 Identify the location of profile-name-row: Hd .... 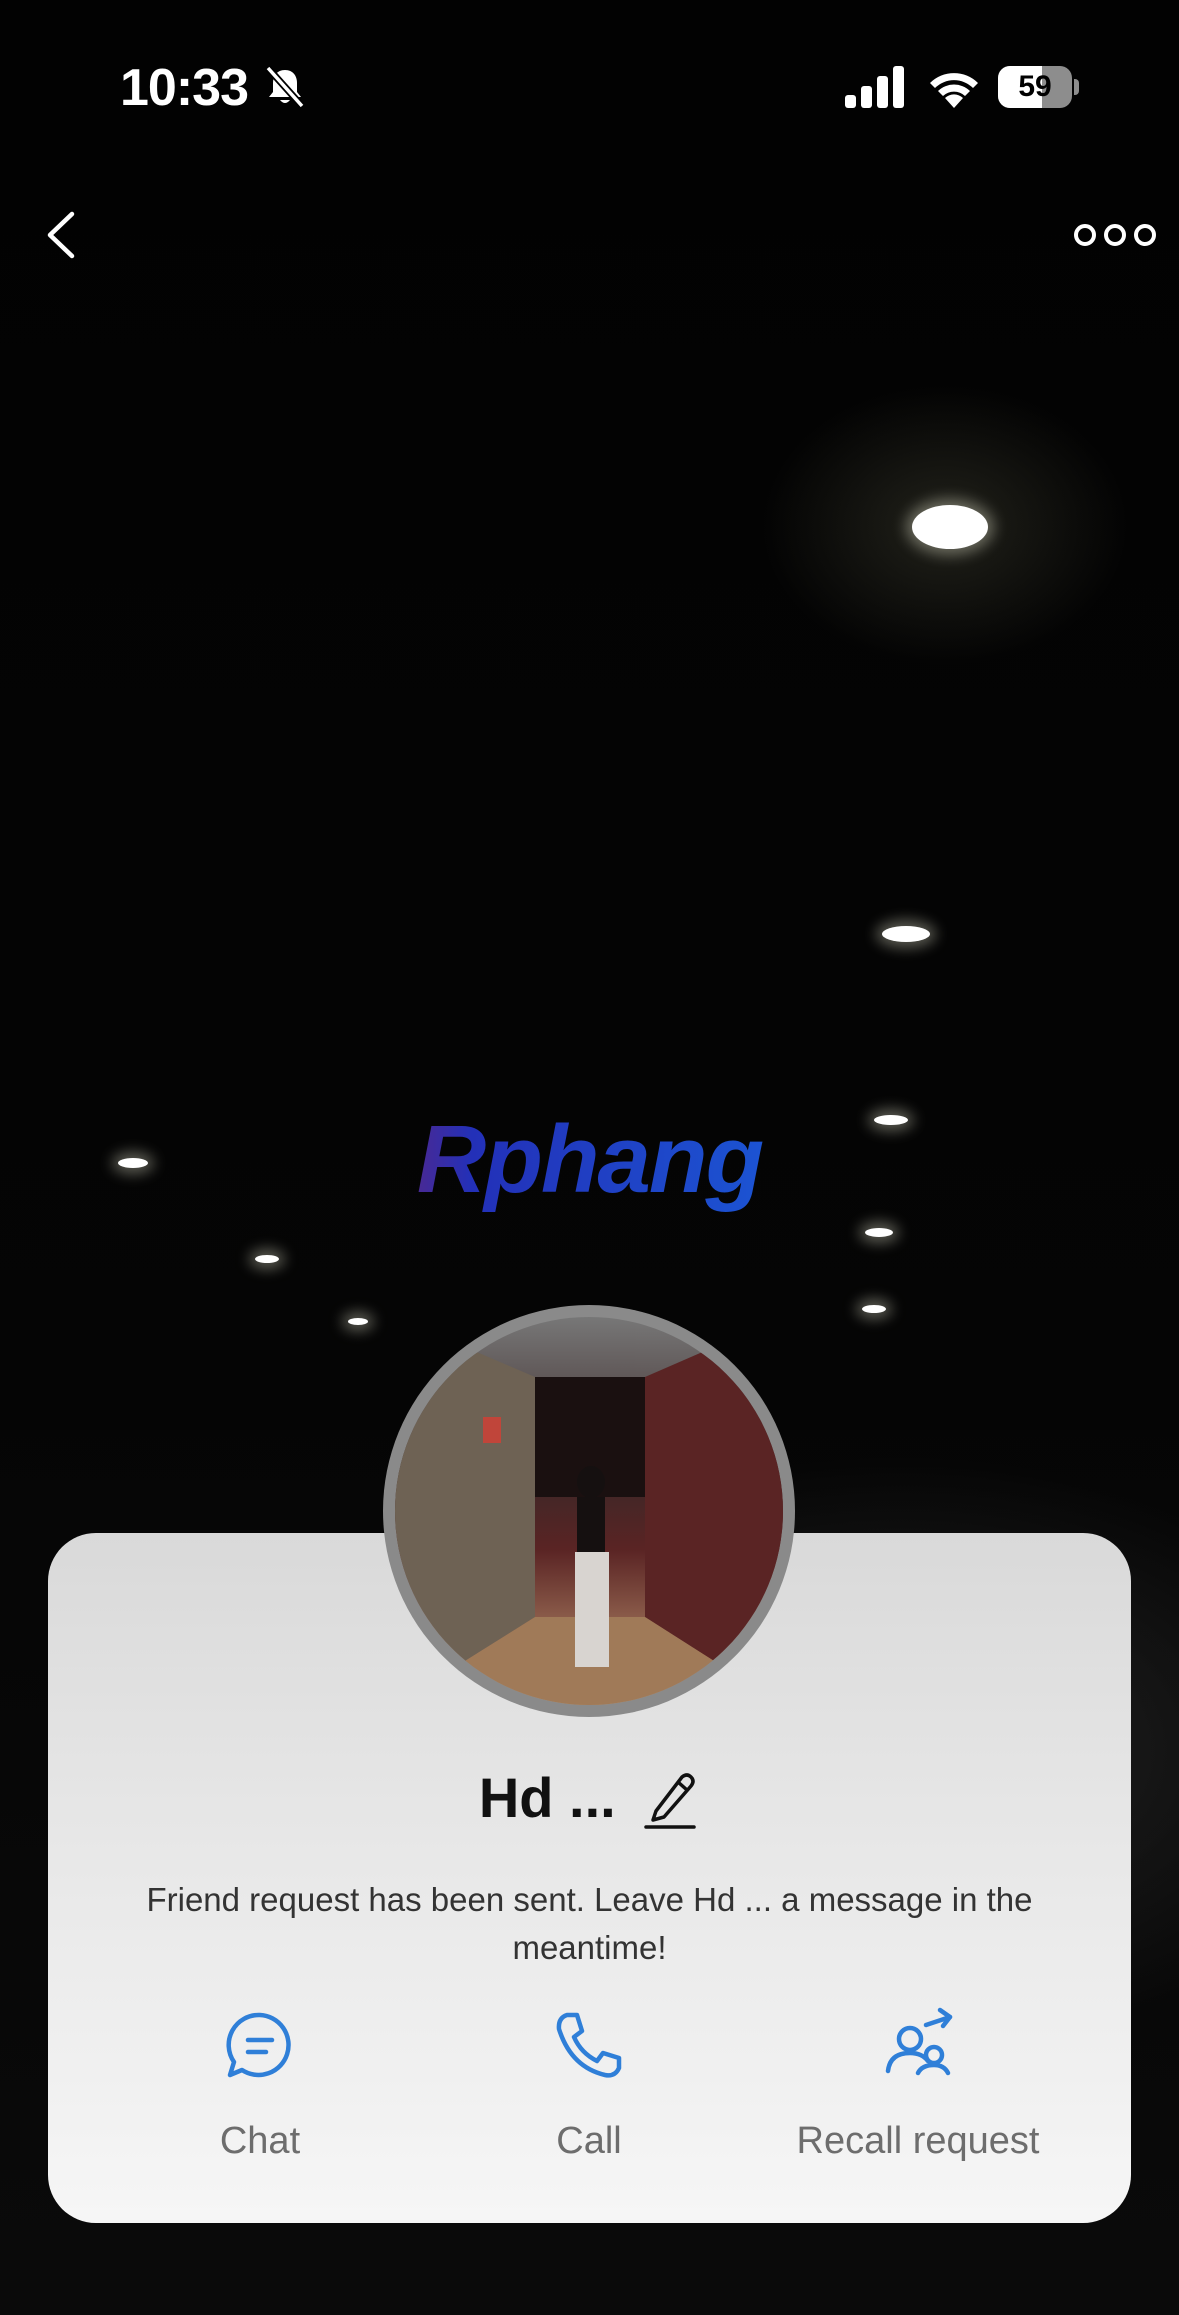
(589, 1805).